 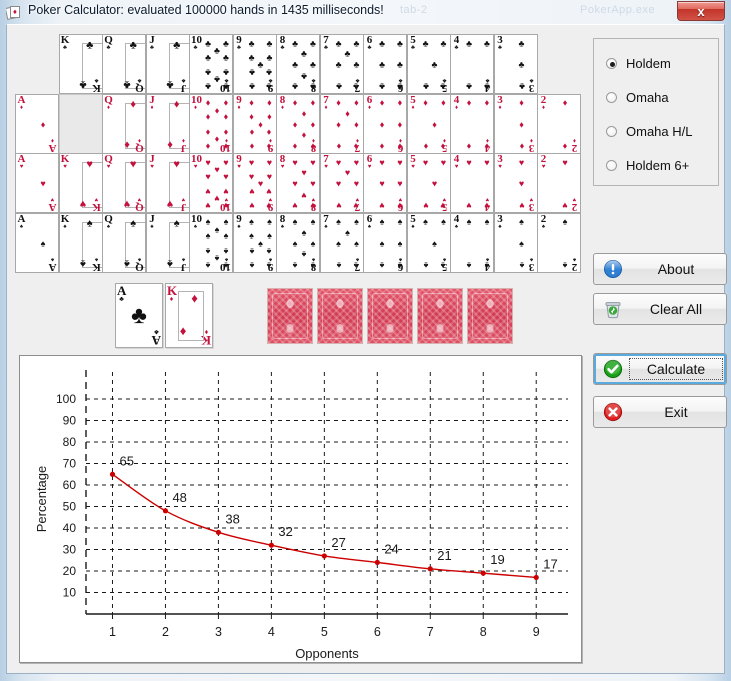 I want to click on card-A-diamonds: A ♦ ♦ A ♦, so click(x=37, y=123).